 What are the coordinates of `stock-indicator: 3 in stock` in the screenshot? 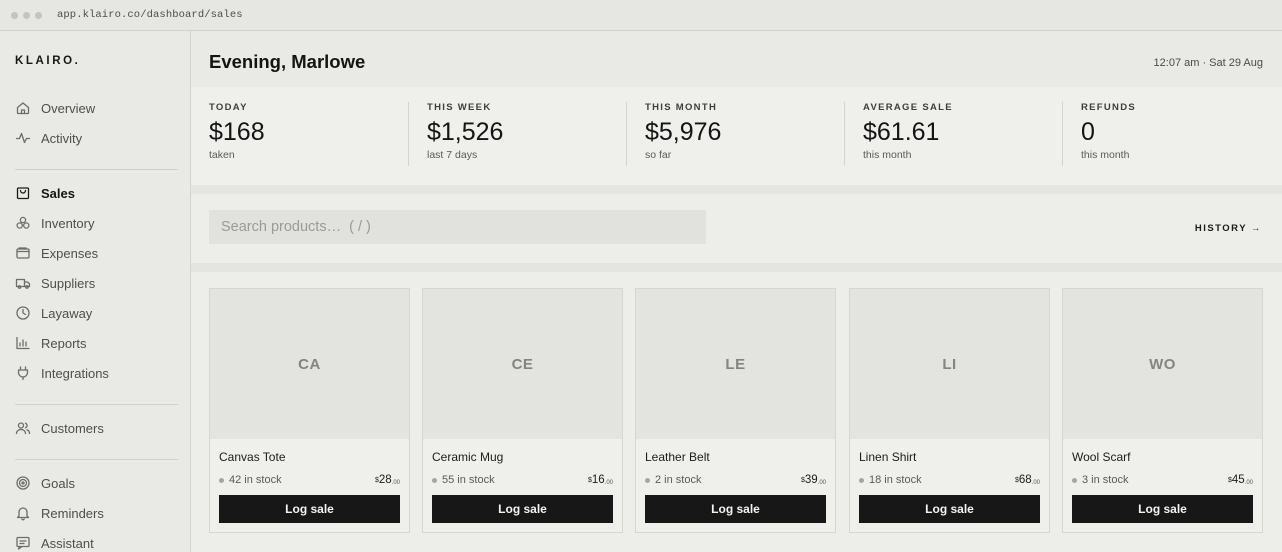 It's located at (1100, 480).